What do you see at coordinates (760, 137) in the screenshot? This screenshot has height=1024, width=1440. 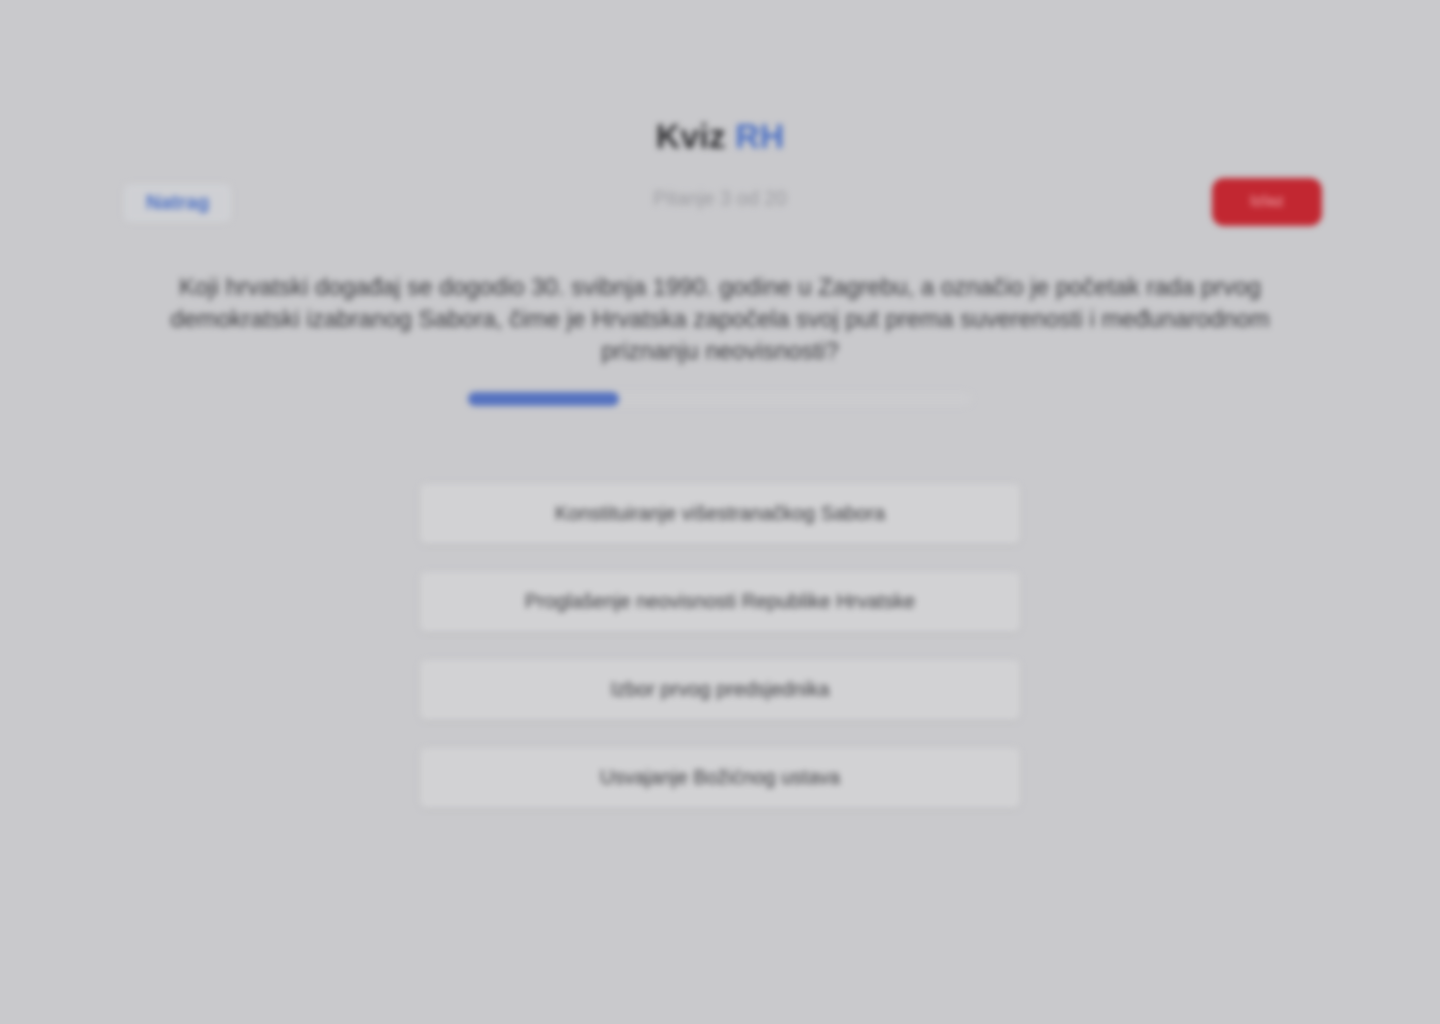 I see `app-title-accent: RH` at bounding box center [760, 137].